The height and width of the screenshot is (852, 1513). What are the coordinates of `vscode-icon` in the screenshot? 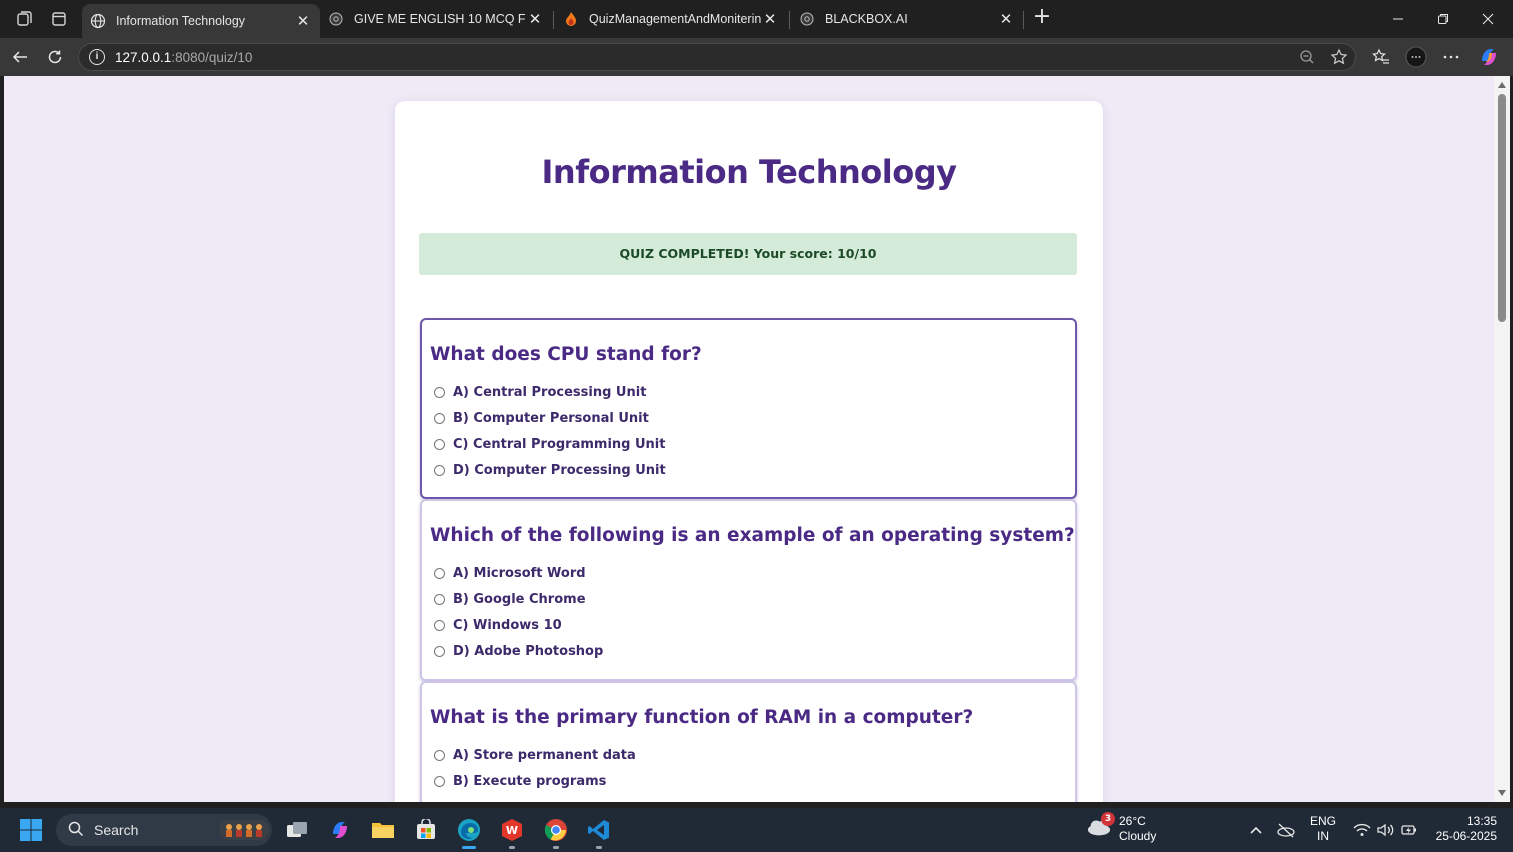 It's located at (599, 830).